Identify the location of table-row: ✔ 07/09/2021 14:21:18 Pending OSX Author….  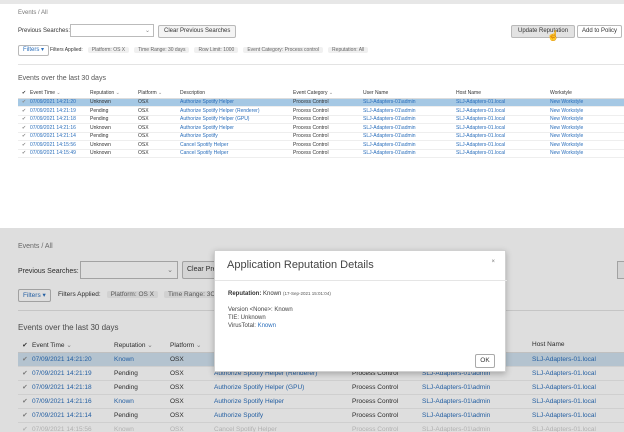
(321, 119).